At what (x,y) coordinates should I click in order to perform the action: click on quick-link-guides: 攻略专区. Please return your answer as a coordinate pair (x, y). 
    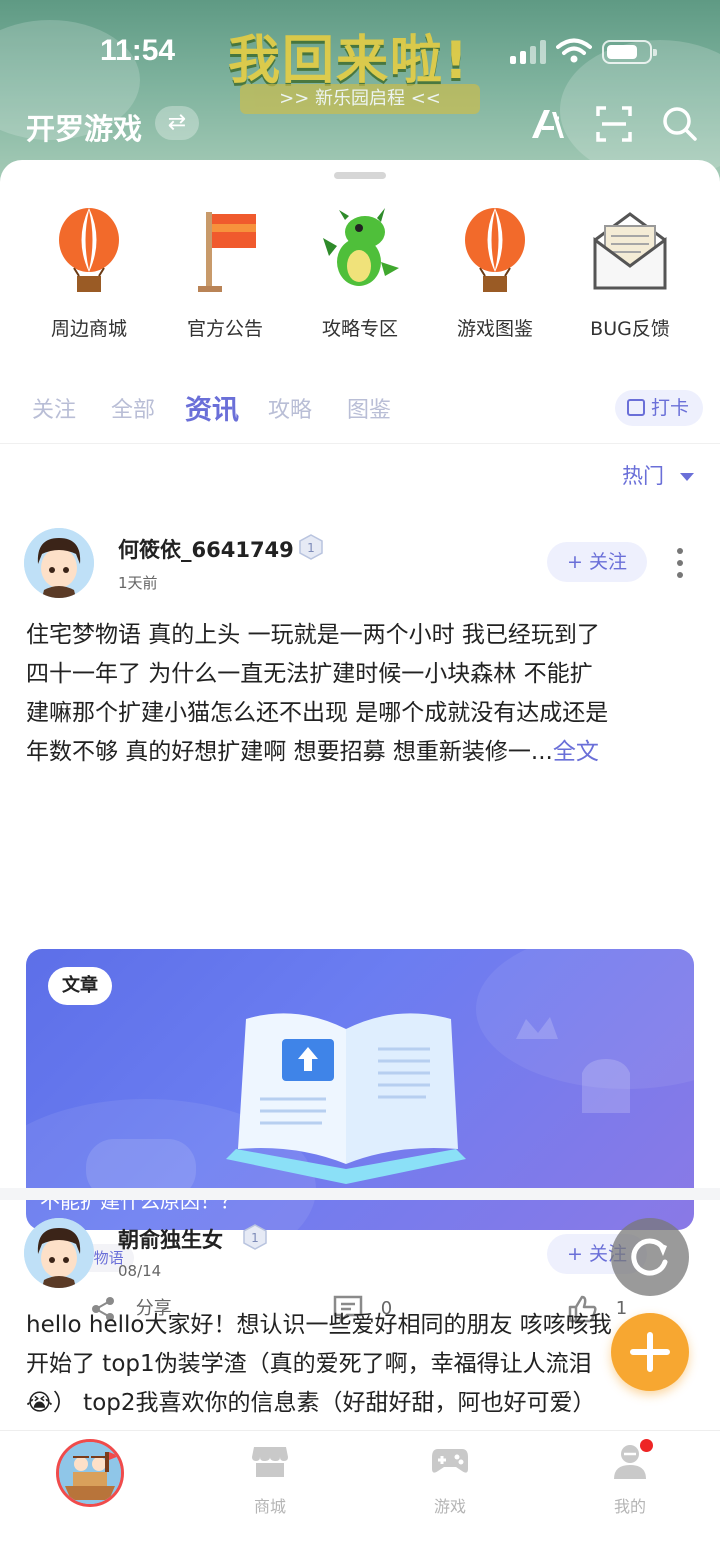
    Looking at the image, I should click on (360, 276).